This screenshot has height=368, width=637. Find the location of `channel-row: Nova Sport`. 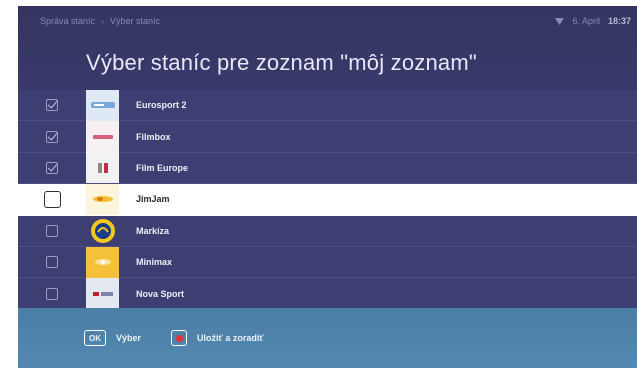

channel-row: Nova Sport is located at coordinates (327, 294).